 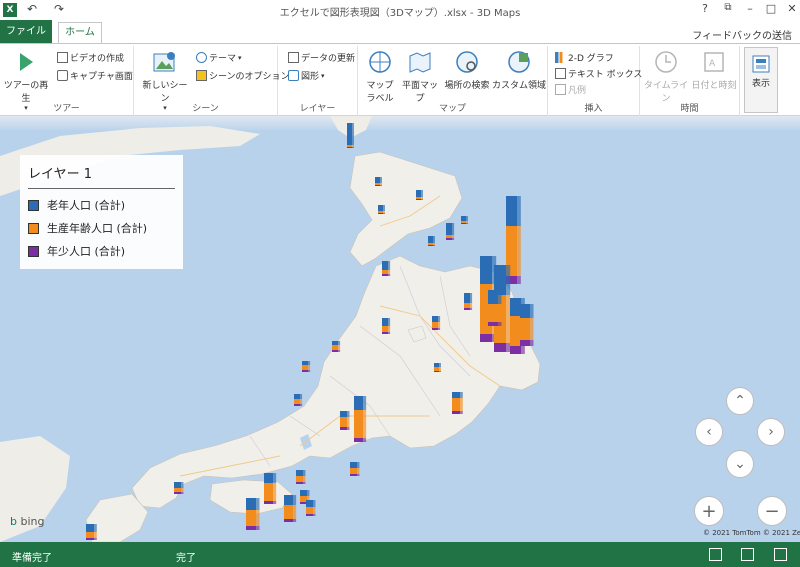 I want to click on layer-legend: レイヤー 1 老年人口 (合計) 生産年齢人口 (合計) 年少人口 (合計), so click(x=101, y=212).